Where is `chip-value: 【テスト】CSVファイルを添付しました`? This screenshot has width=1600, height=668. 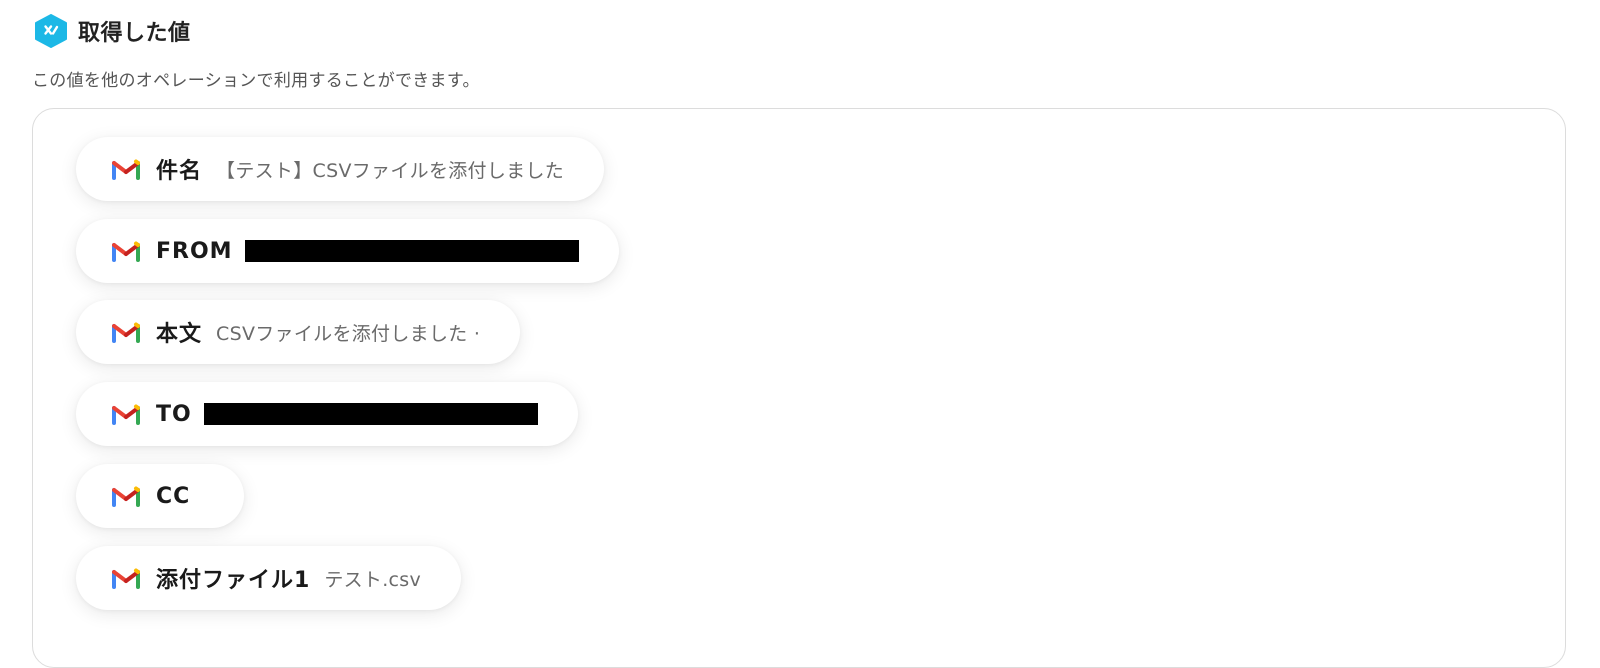
chip-value: 【テスト】CSVファイルを添付しました is located at coordinates (390, 170).